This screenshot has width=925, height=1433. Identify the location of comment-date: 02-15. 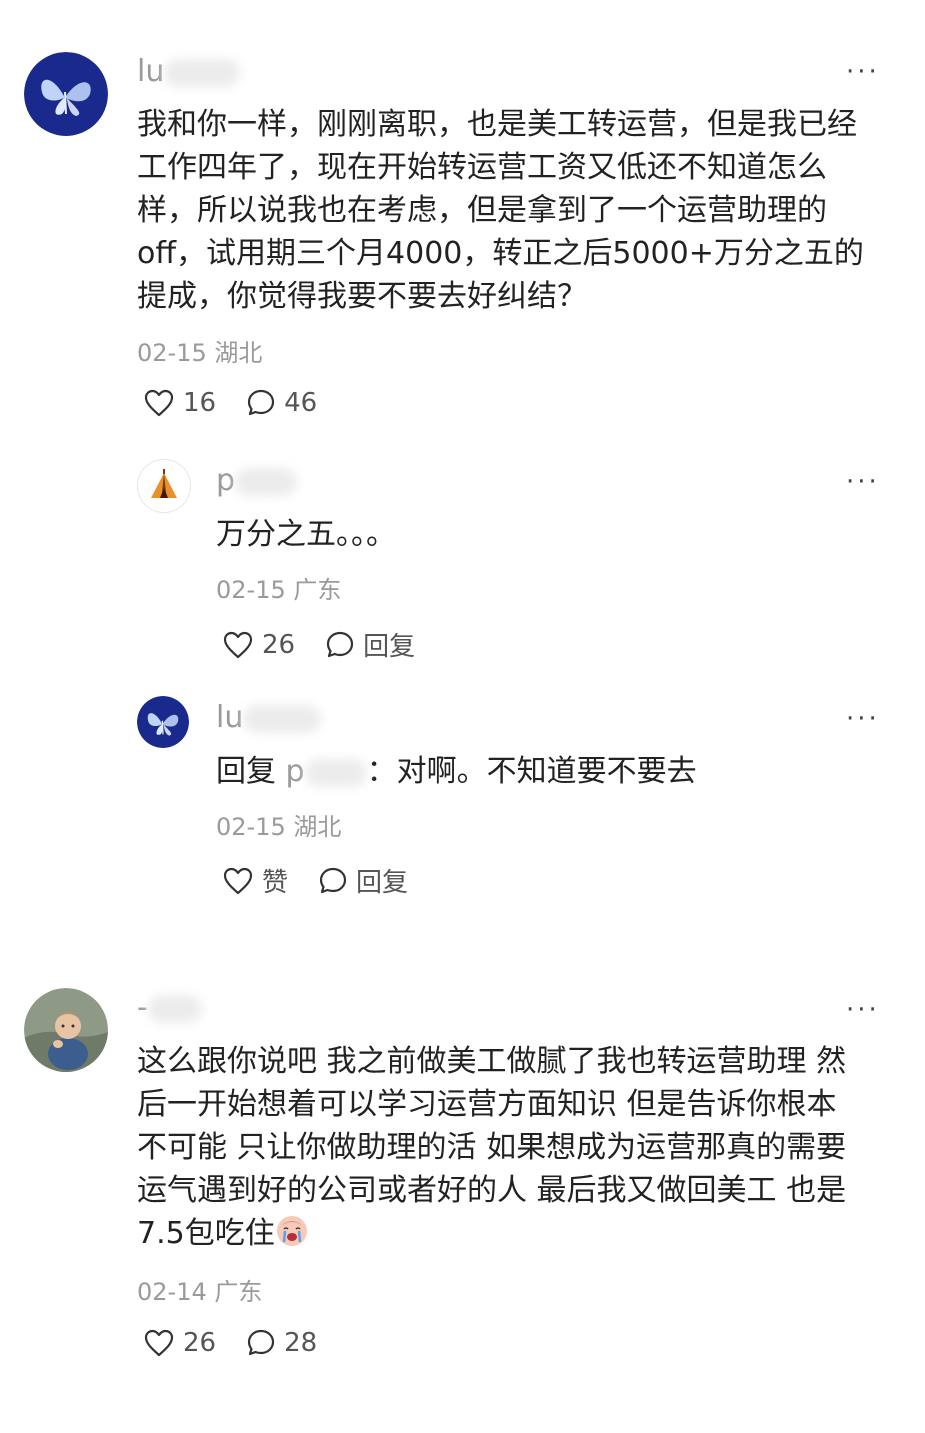
(172, 353).